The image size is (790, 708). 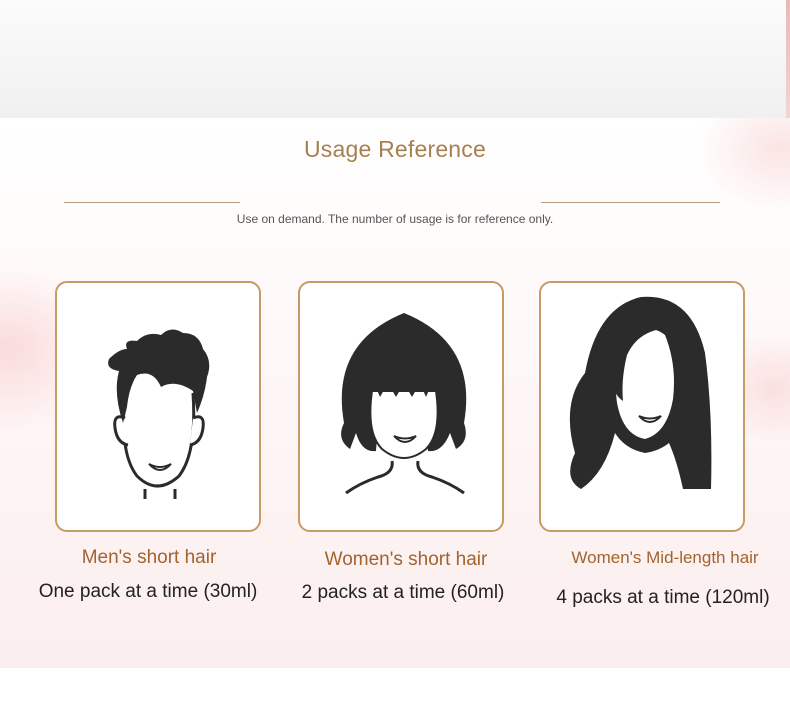 I want to click on title-divider-left, so click(x=152, y=202).